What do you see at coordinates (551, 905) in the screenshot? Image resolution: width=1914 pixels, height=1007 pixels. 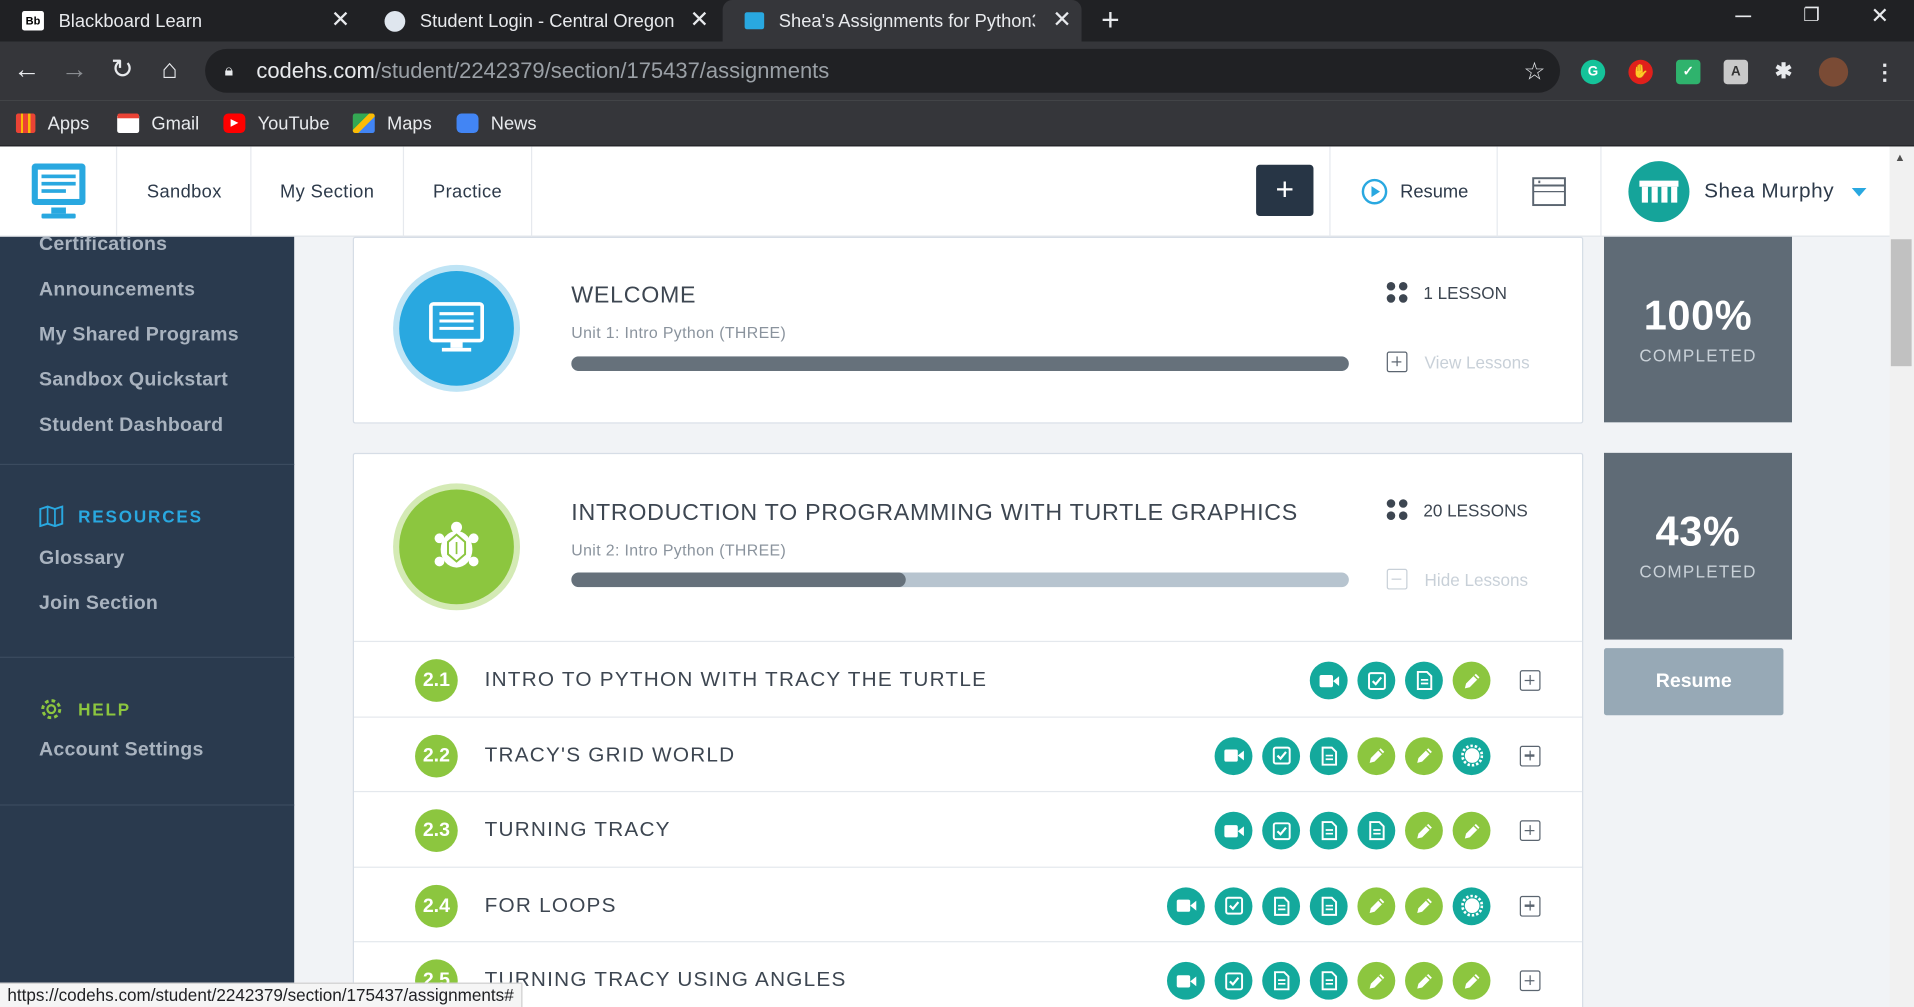 I see `lesson-title: FOR LOOPS` at bounding box center [551, 905].